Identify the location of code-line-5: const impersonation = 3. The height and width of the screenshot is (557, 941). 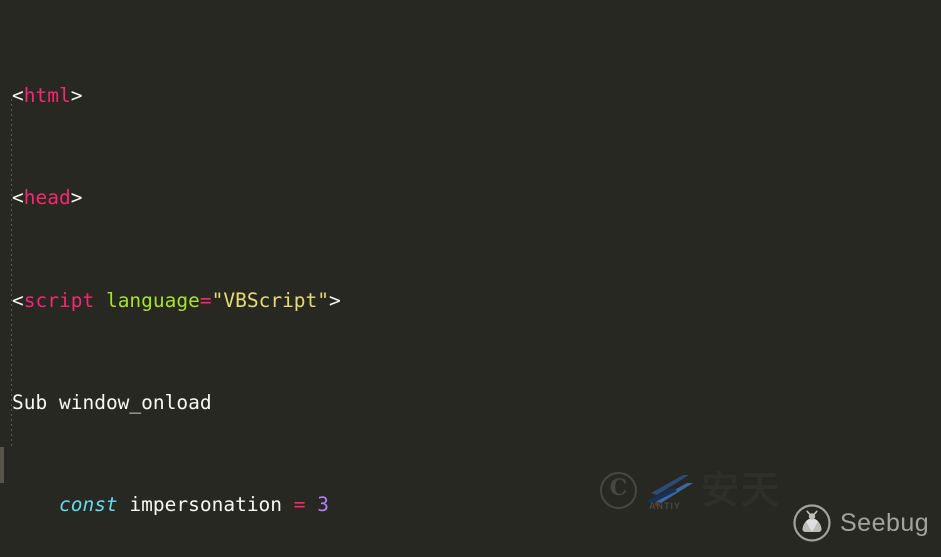
(470, 505).